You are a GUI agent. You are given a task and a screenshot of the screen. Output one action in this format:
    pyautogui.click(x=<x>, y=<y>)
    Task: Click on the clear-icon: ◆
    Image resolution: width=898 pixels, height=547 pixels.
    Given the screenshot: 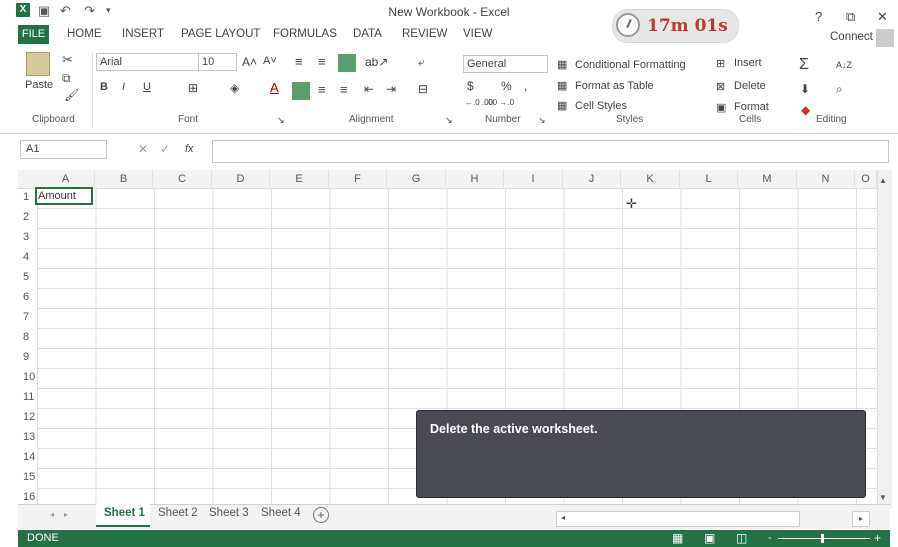 What is the action you would take?
    pyautogui.click(x=805, y=110)
    